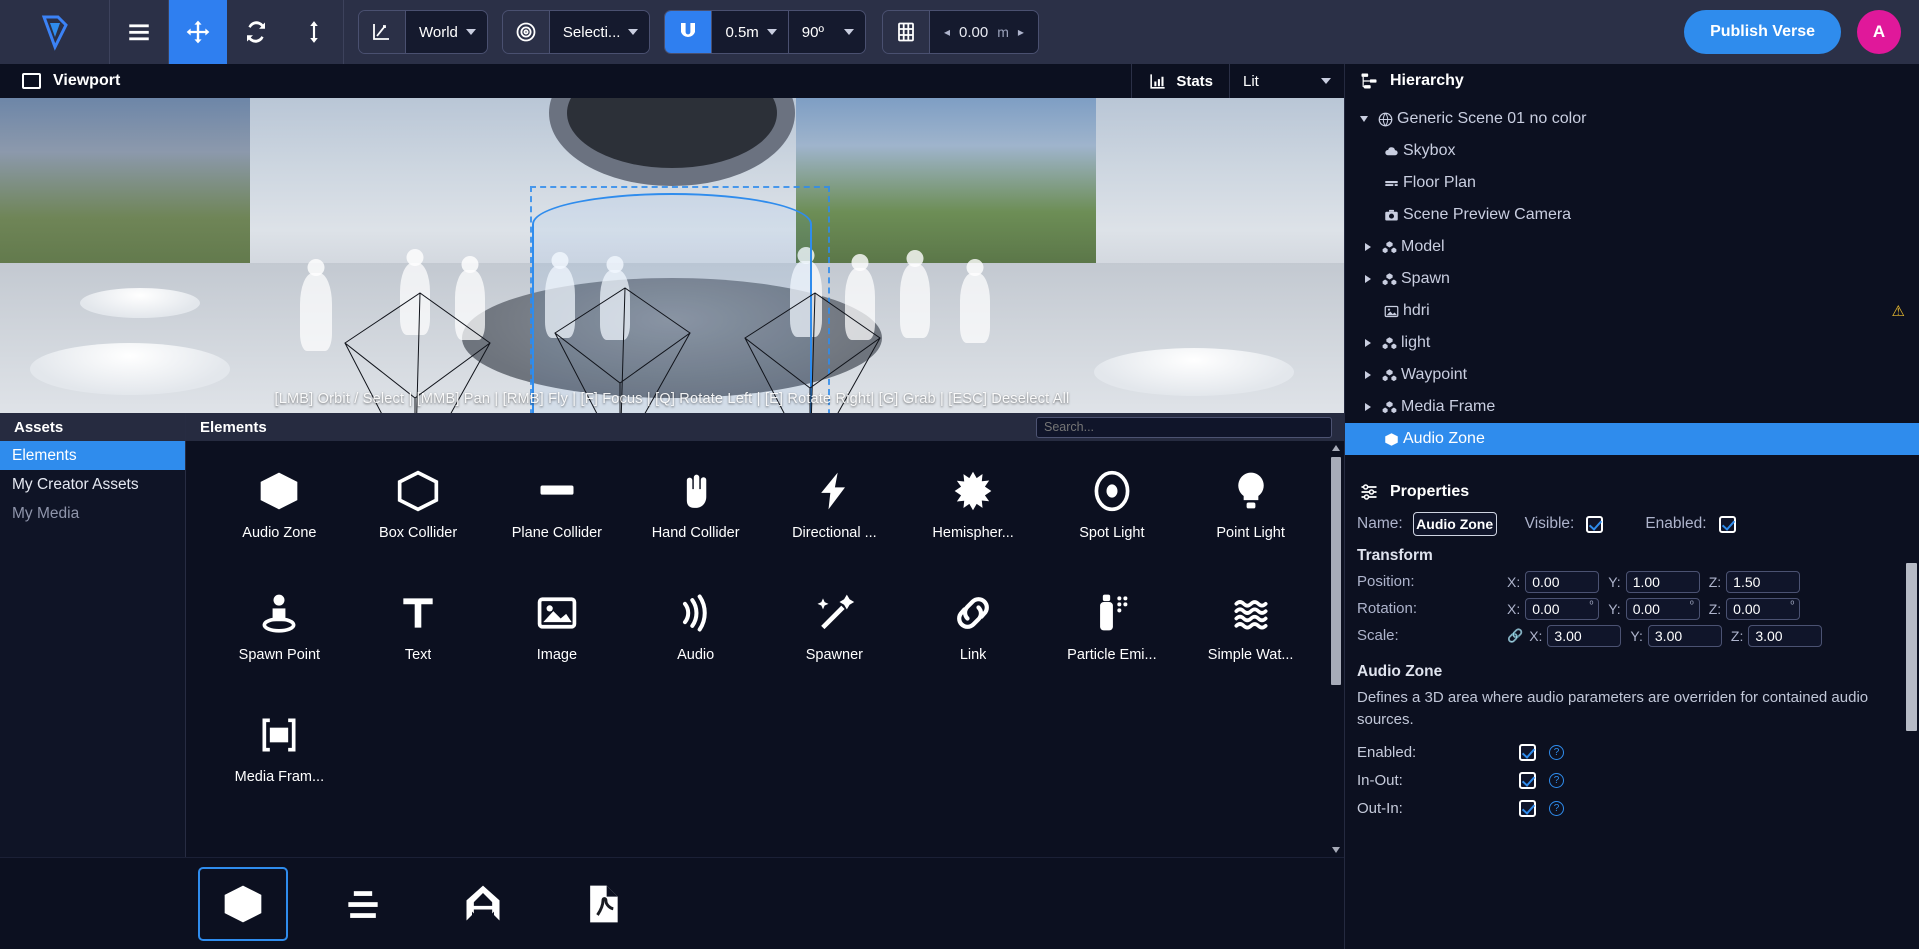  What do you see at coordinates (695, 632) in the screenshot?
I see `element-audio: Audio` at bounding box center [695, 632].